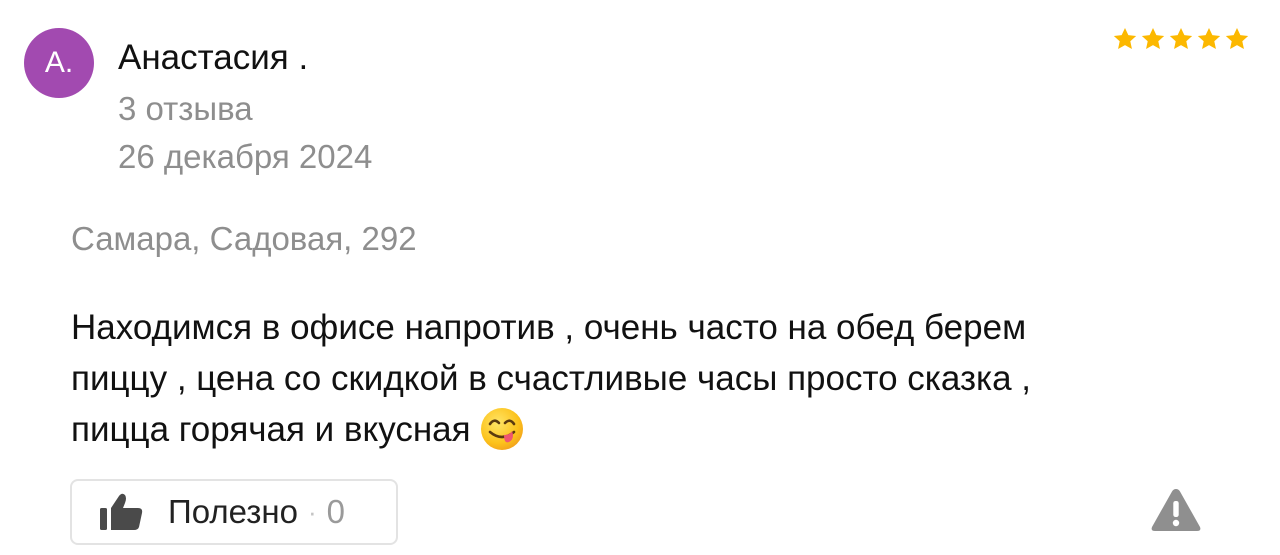 The image size is (1280, 555). What do you see at coordinates (185, 108) in the screenshot?
I see `author-review-count: 3 отзыва` at bounding box center [185, 108].